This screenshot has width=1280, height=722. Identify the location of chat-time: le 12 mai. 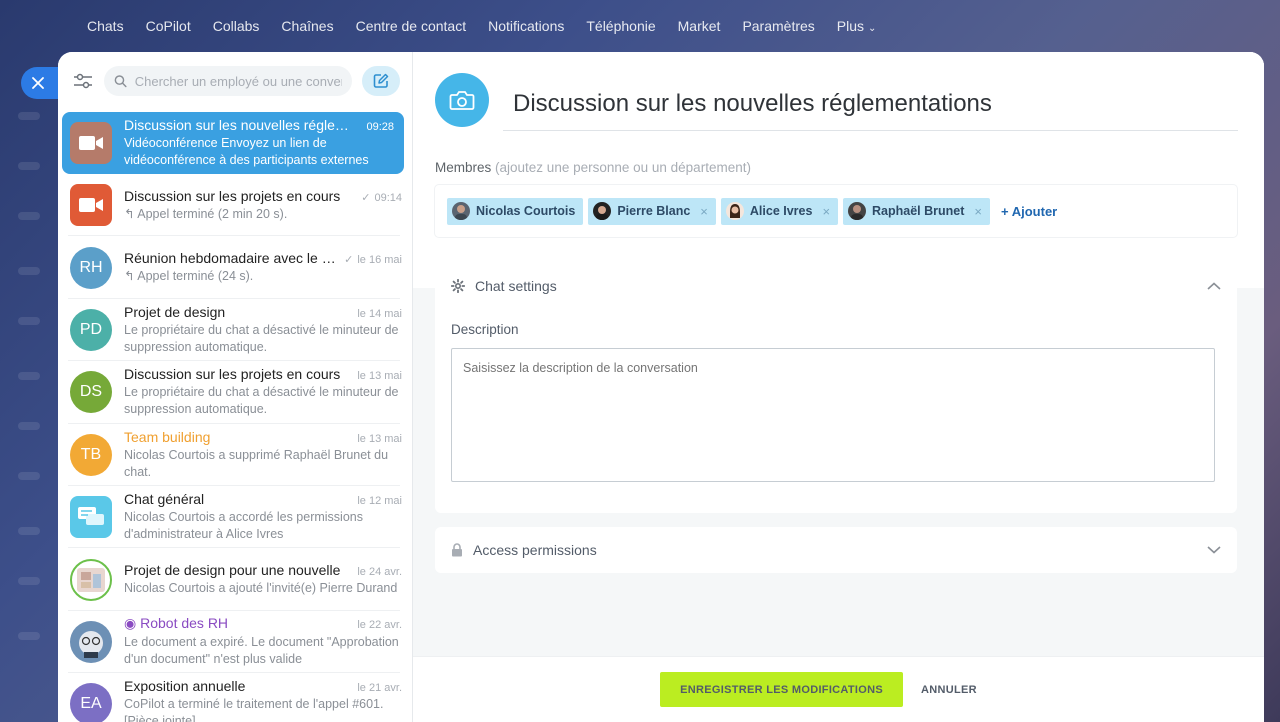
(379, 501).